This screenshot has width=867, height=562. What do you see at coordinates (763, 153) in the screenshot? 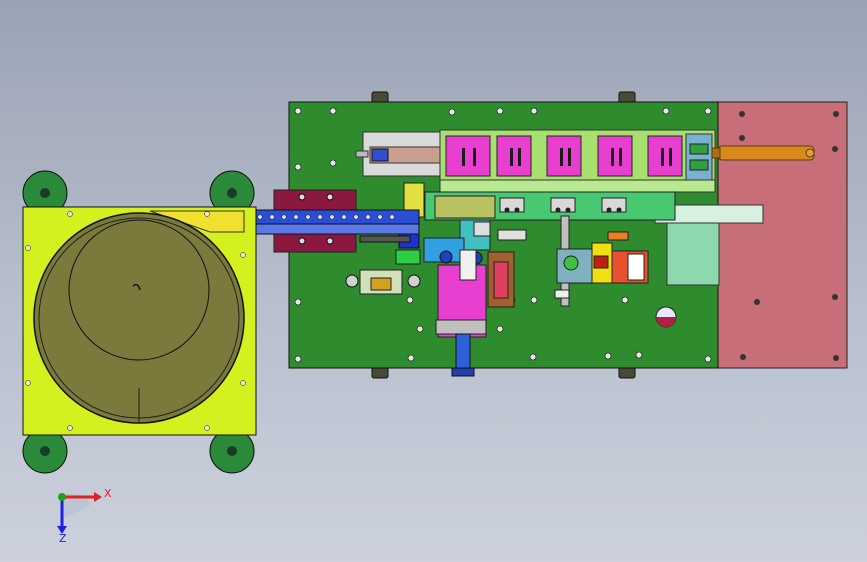
I see `actuator-rod` at bounding box center [763, 153].